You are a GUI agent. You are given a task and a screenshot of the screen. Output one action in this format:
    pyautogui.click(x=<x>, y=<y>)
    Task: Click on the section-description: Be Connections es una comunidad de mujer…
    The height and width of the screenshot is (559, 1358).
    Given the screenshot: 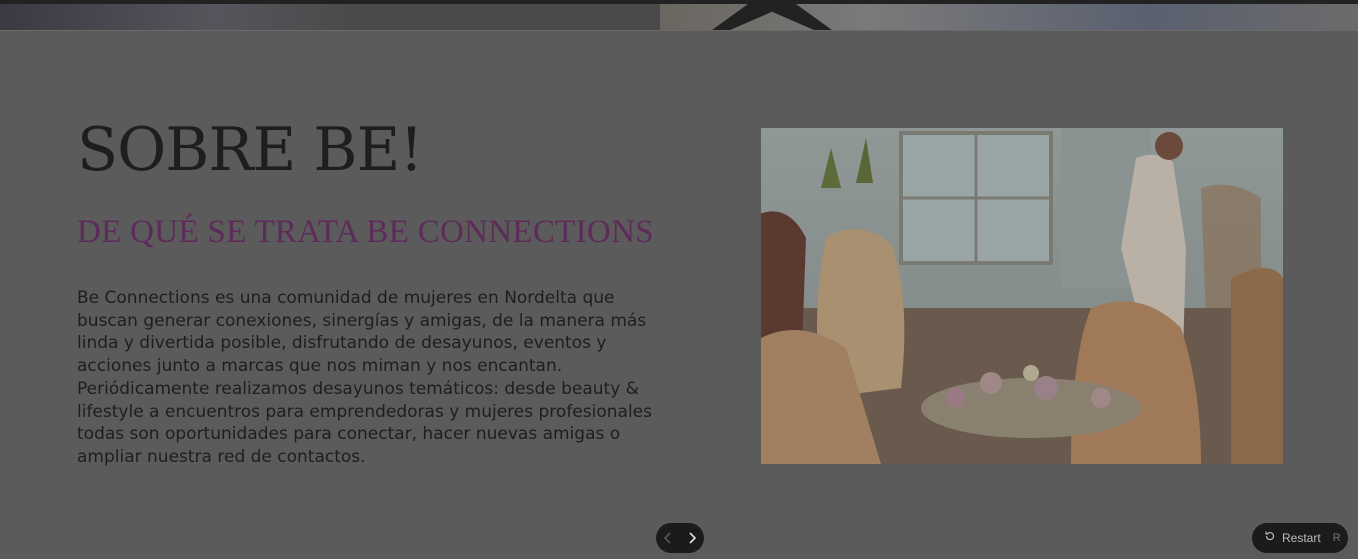 What is the action you would take?
    pyautogui.click(x=364, y=377)
    